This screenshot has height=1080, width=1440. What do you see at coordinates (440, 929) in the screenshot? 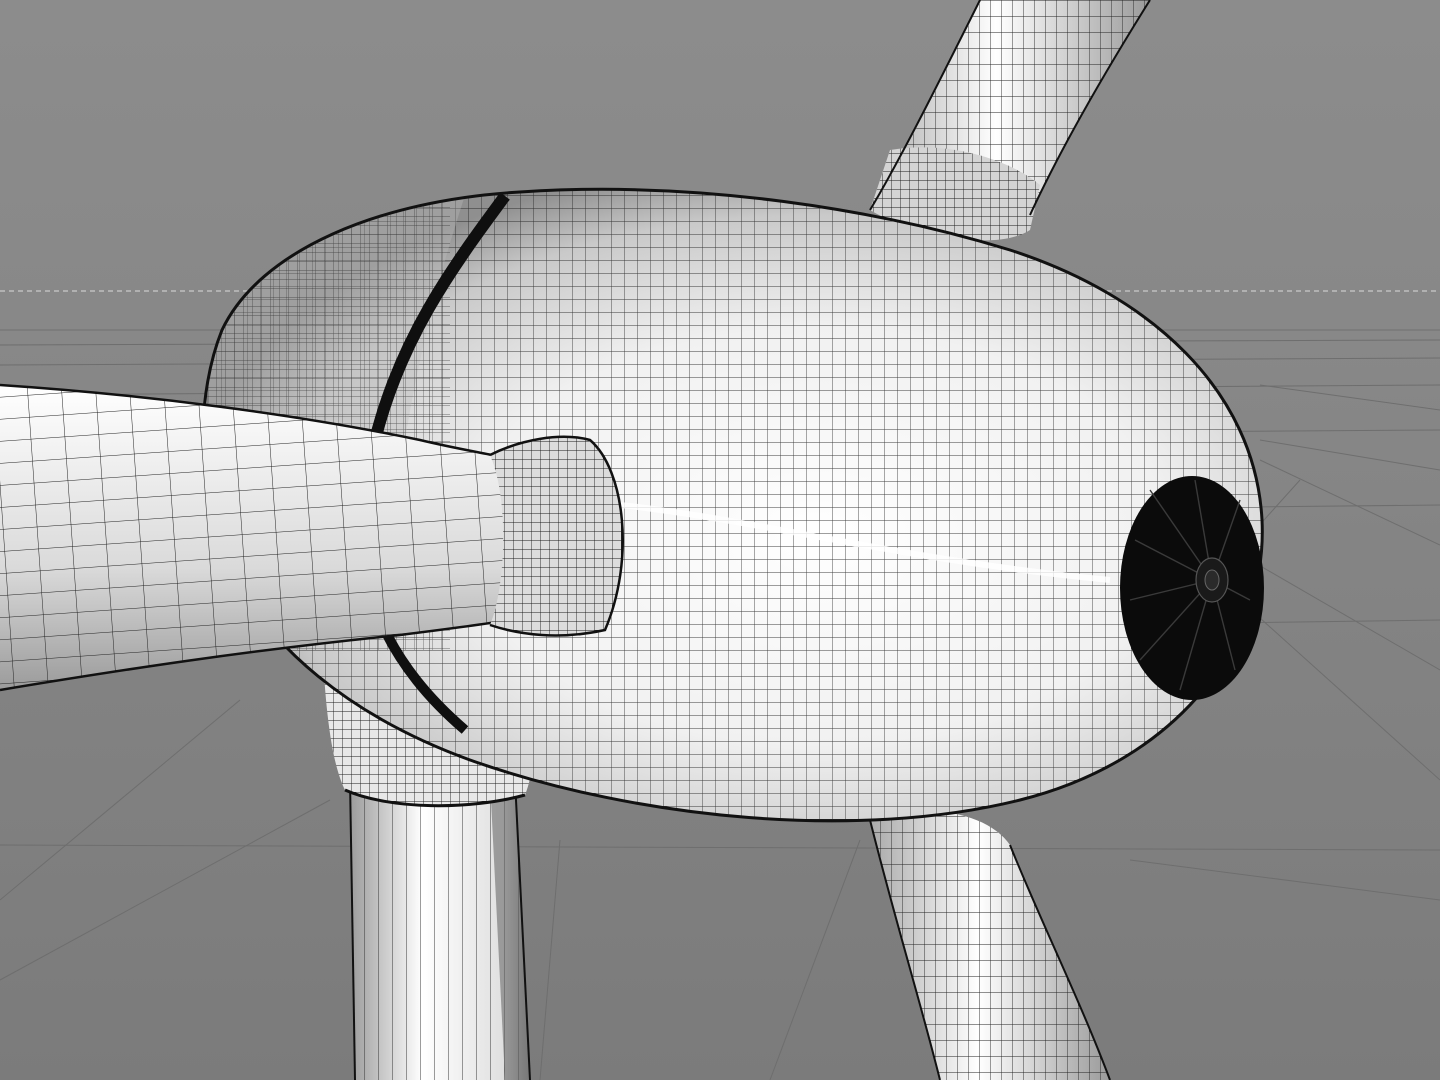
I see `tower` at bounding box center [440, 929].